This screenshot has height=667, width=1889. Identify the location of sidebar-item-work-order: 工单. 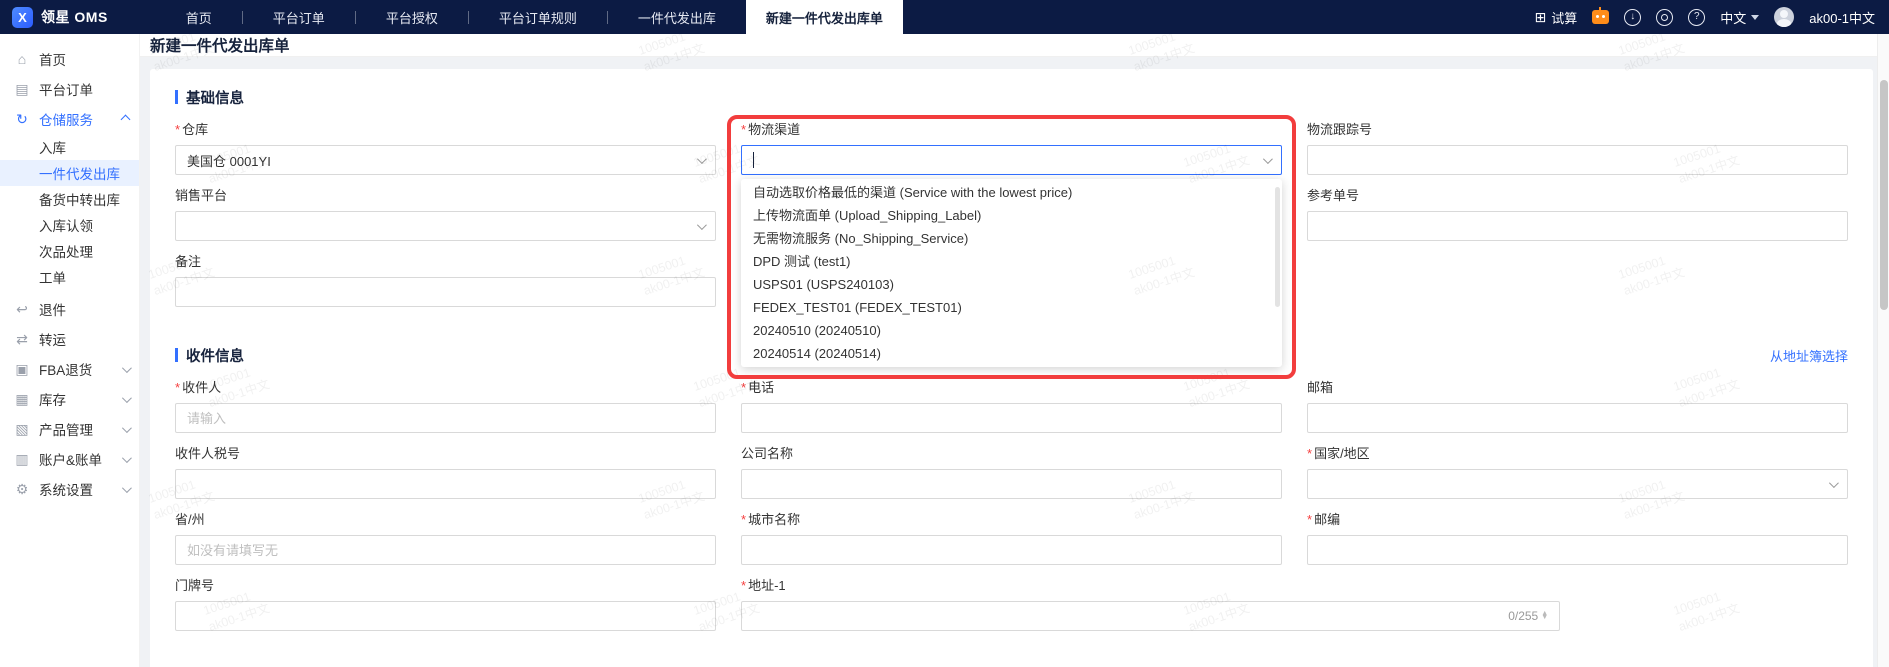
(69, 277).